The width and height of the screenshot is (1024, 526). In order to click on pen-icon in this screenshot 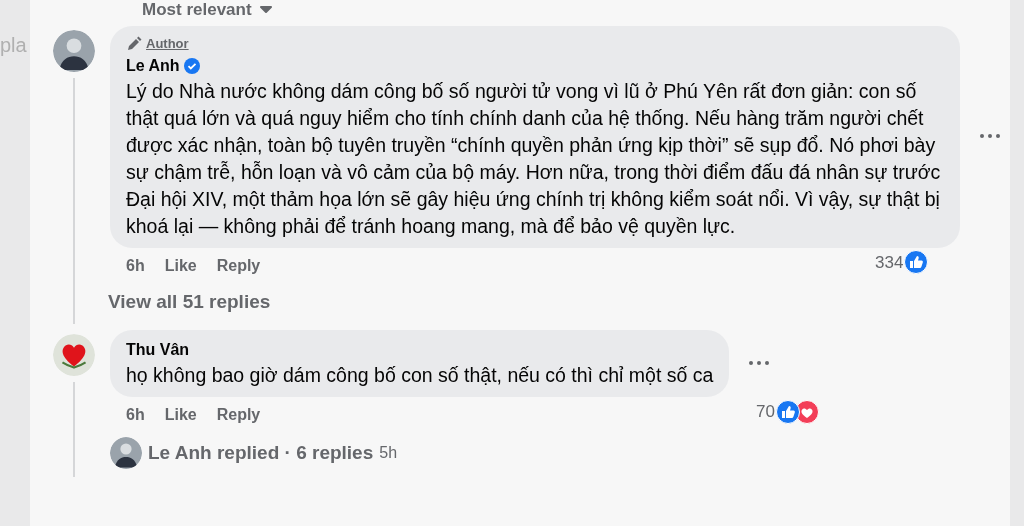, I will do `click(134, 43)`.